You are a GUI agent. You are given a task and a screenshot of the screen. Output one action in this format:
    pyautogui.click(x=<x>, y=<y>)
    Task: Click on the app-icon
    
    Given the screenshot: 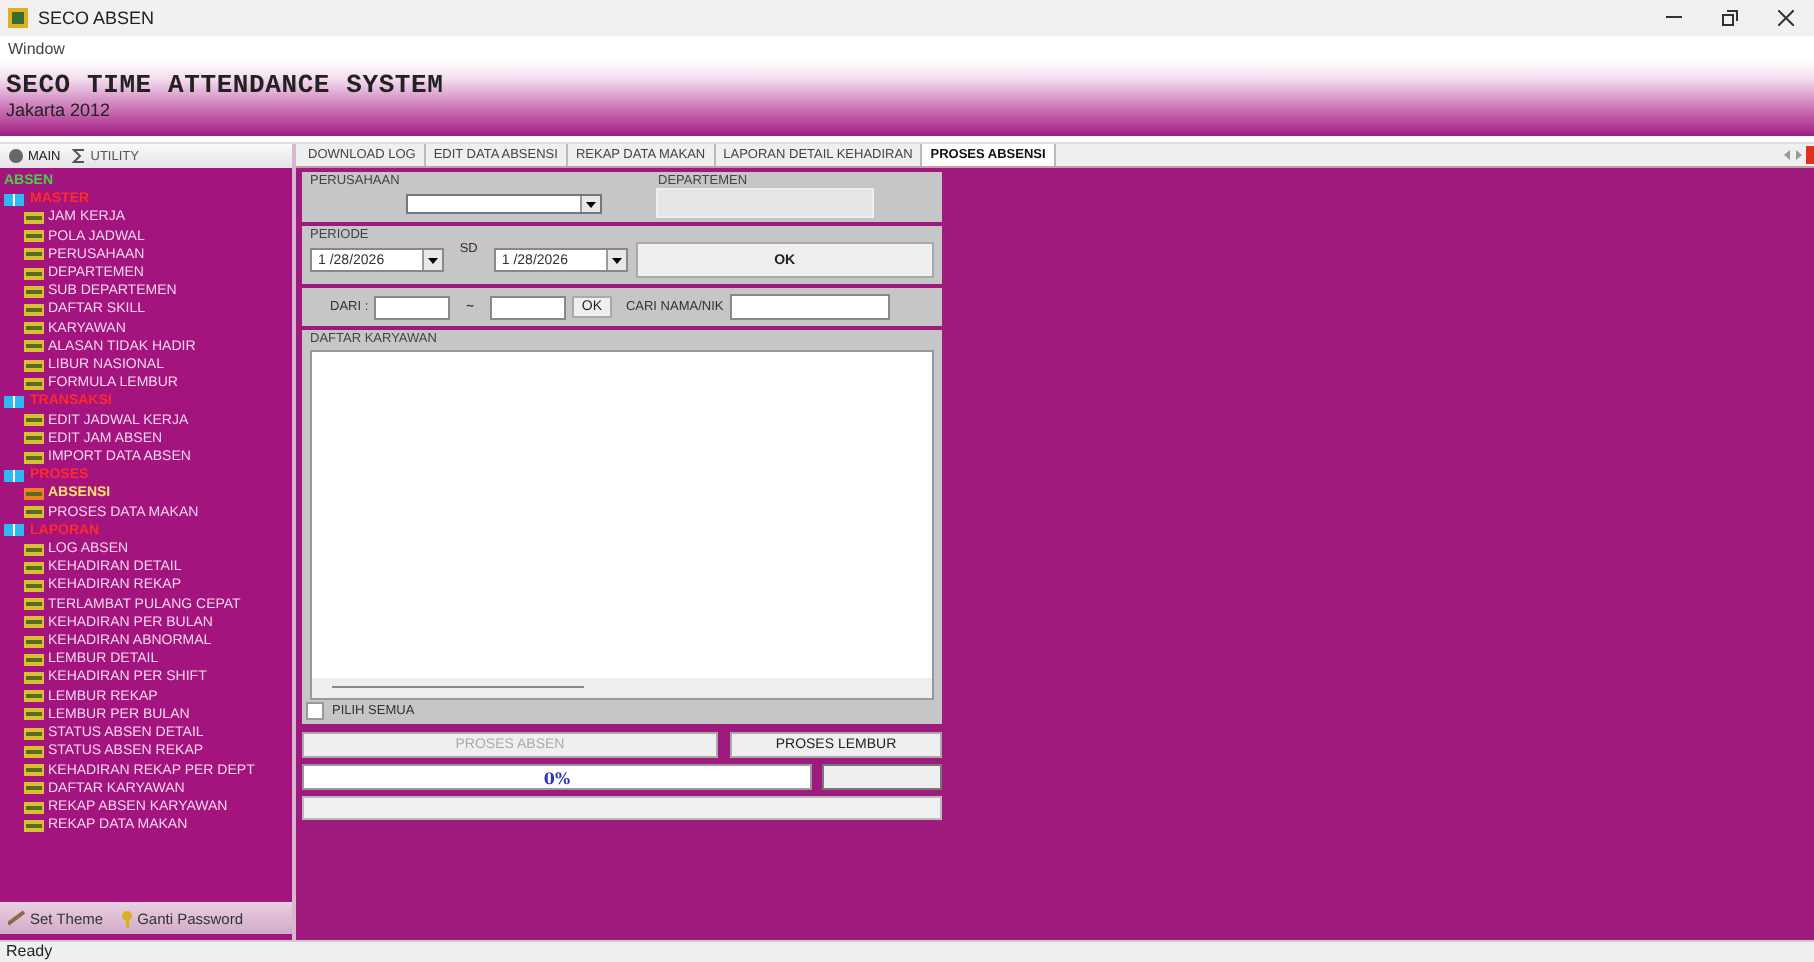 What is the action you would take?
    pyautogui.click(x=18, y=18)
    